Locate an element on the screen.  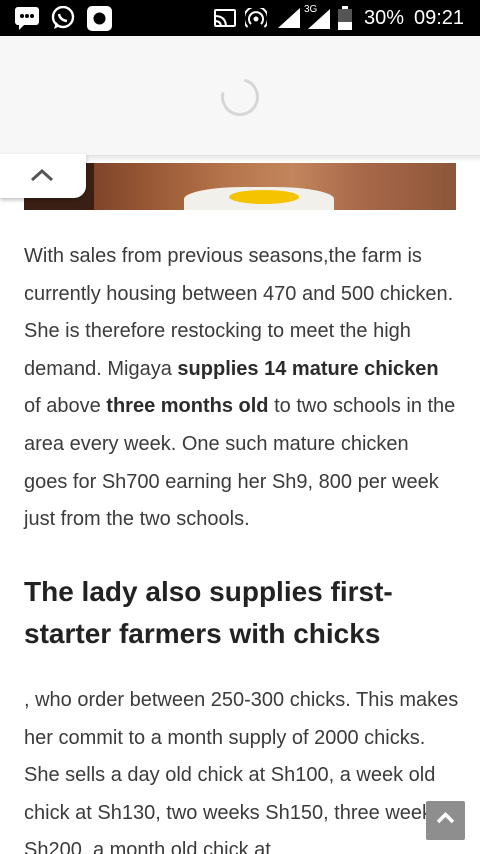
camera-app-icon is located at coordinates (99, 21).